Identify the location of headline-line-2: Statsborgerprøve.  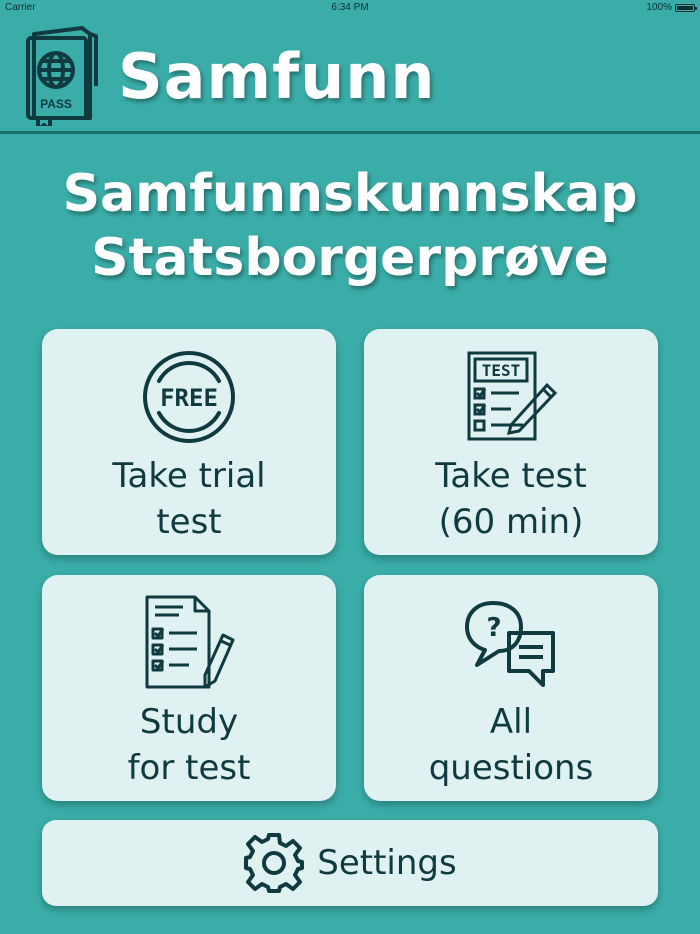
(350, 258).